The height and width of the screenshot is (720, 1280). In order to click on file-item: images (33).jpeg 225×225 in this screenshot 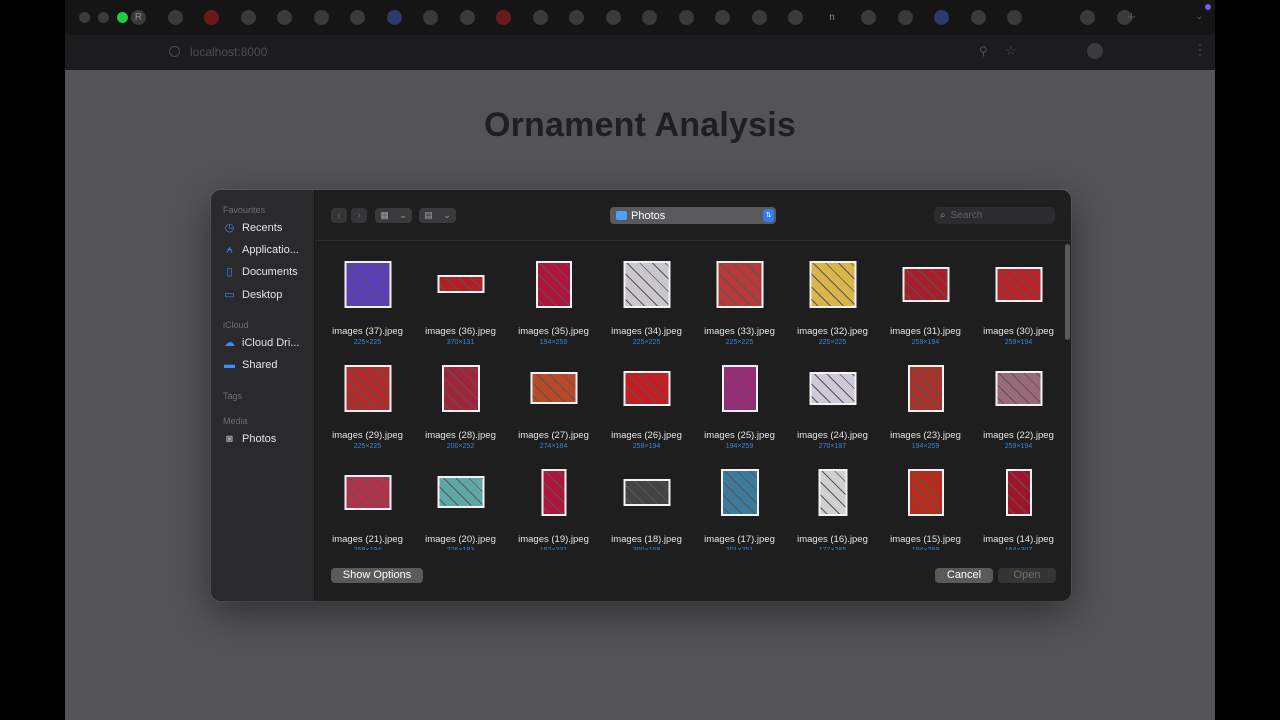, I will do `click(739, 298)`.